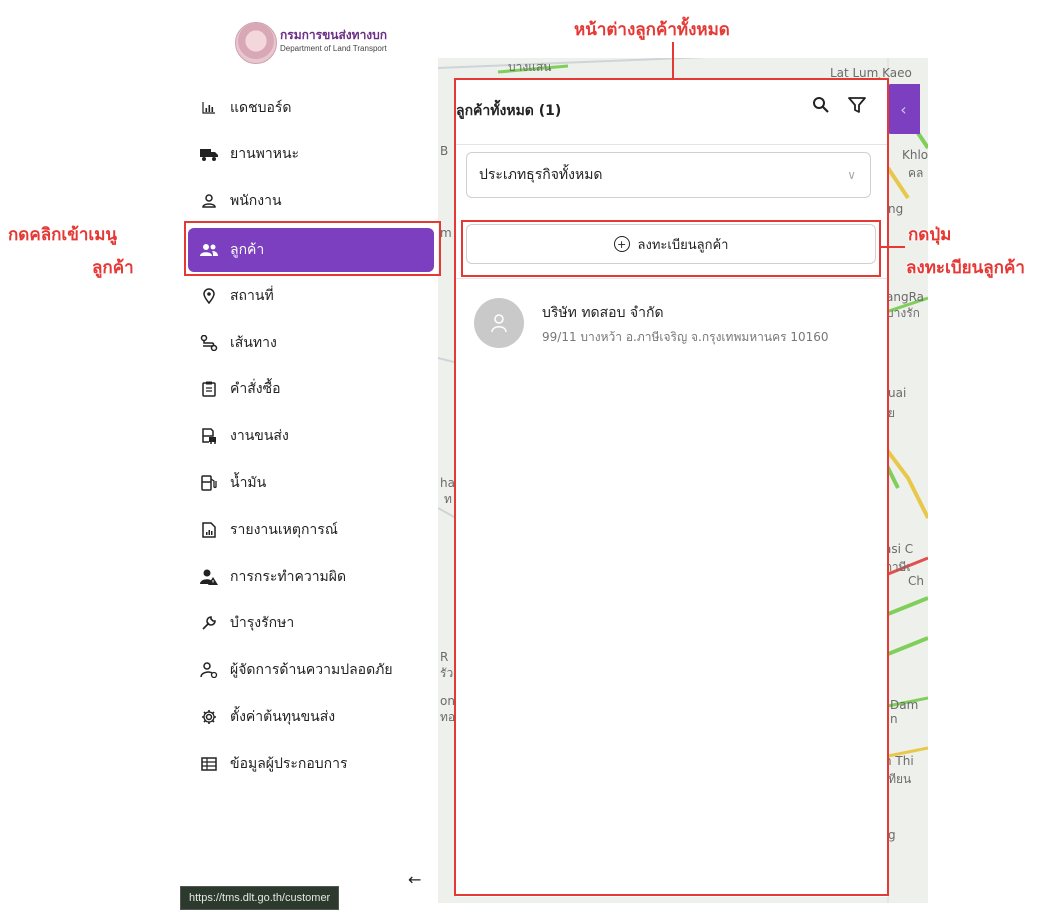 The width and height of the screenshot is (1060, 910). Describe the element at coordinates (209, 389) in the screenshot. I see `clipboard-icon` at that location.